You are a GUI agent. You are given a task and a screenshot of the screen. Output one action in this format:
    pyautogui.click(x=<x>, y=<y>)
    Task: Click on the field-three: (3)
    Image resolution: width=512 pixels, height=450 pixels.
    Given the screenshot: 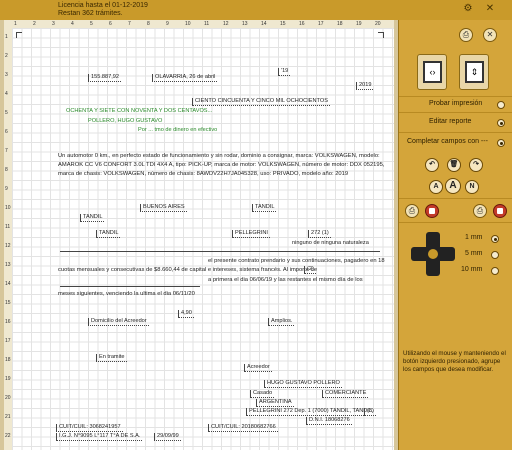 What is the action you would take?
    pyautogui.click(x=370, y=412)
    